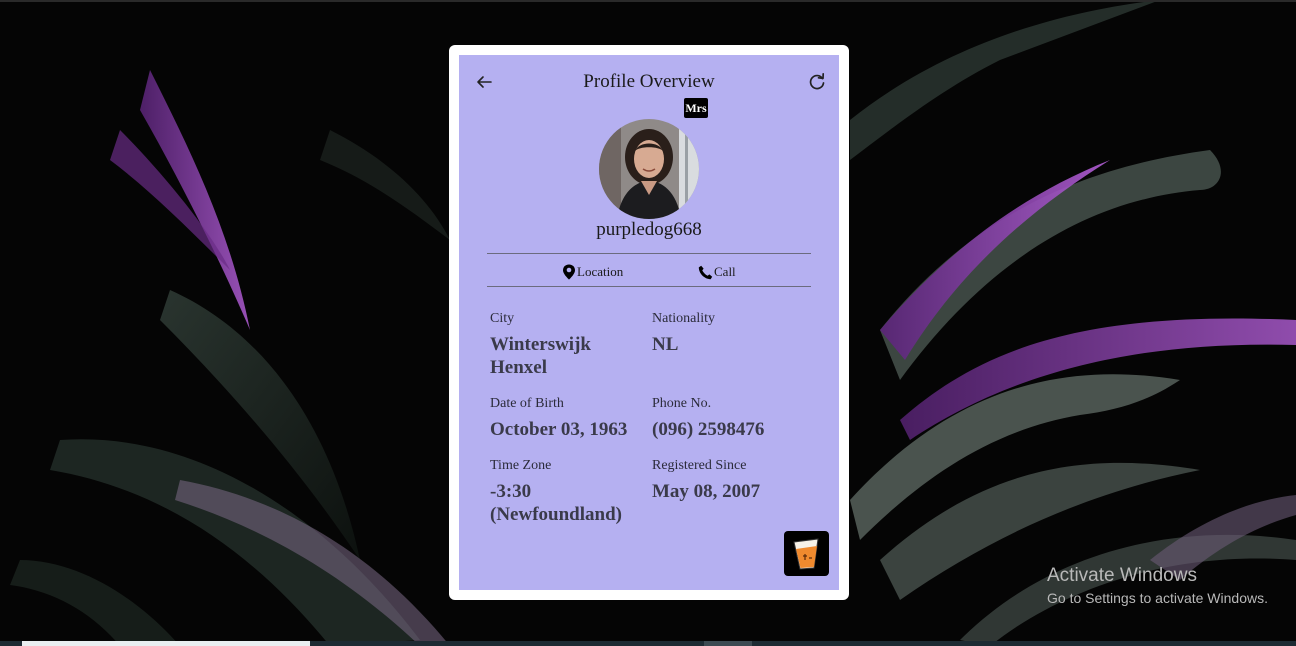  What do you see at coordinates (665, 344) in the screenshot?
I see `detail-value: NL` at bounding box center [665, 344].